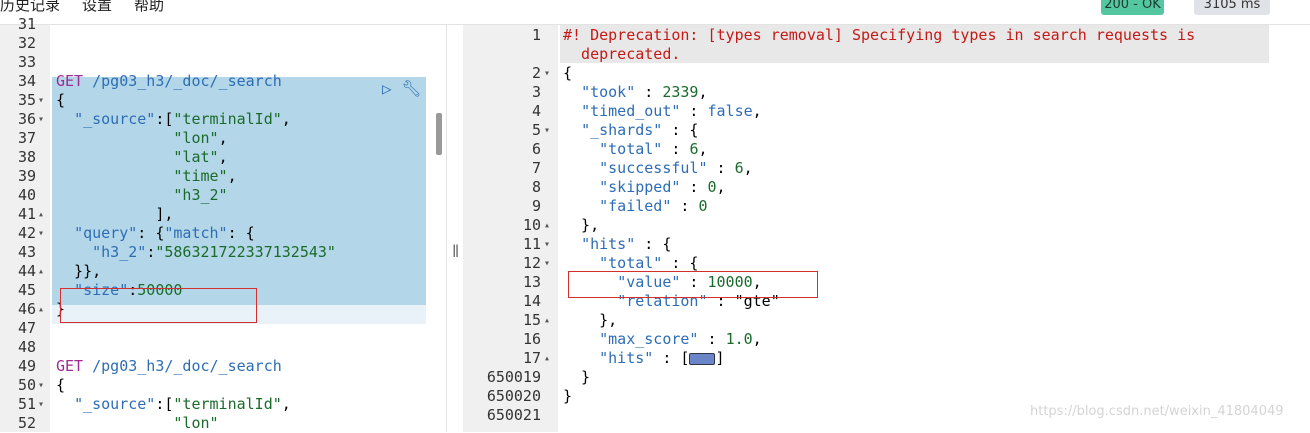 Image resolution: width=1310 pixels, height=433 pixels. Describe the element at coordinates (26, 81) in the screenshot. I see `line-number: 34` at that location.